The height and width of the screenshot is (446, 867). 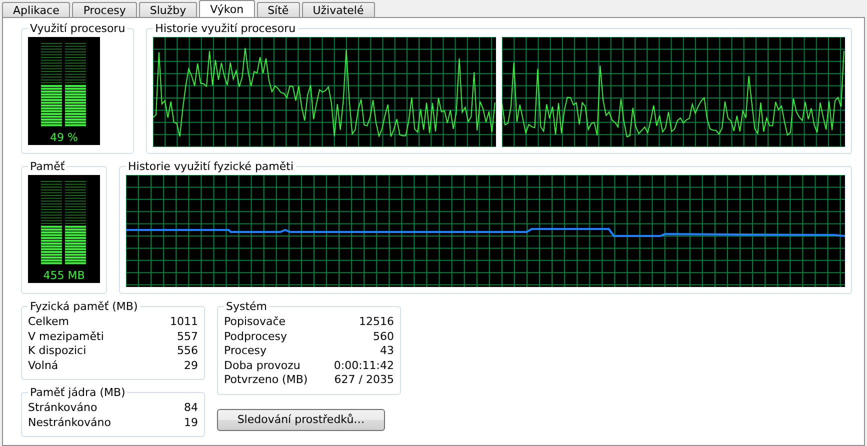 What do you see at coordinates (256, 337) in the screenshot?
I see `stat-label: Podprocesy` at bounding box center [256, 337].